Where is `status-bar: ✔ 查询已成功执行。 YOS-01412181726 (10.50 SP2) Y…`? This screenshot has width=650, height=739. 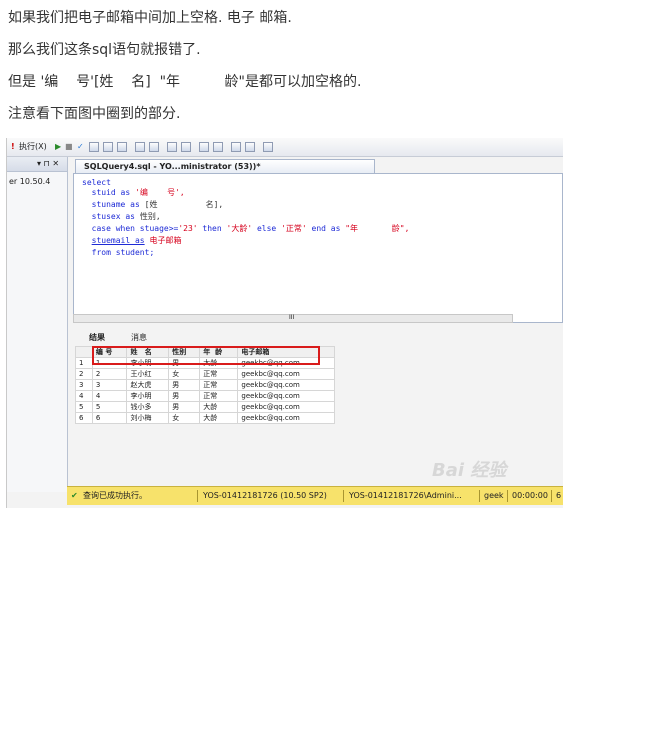
status-bar: ✔ 查询已成功执行。 YOS-01412181726 (10.50 SP2) Y… is located at coordinates (315, 495).